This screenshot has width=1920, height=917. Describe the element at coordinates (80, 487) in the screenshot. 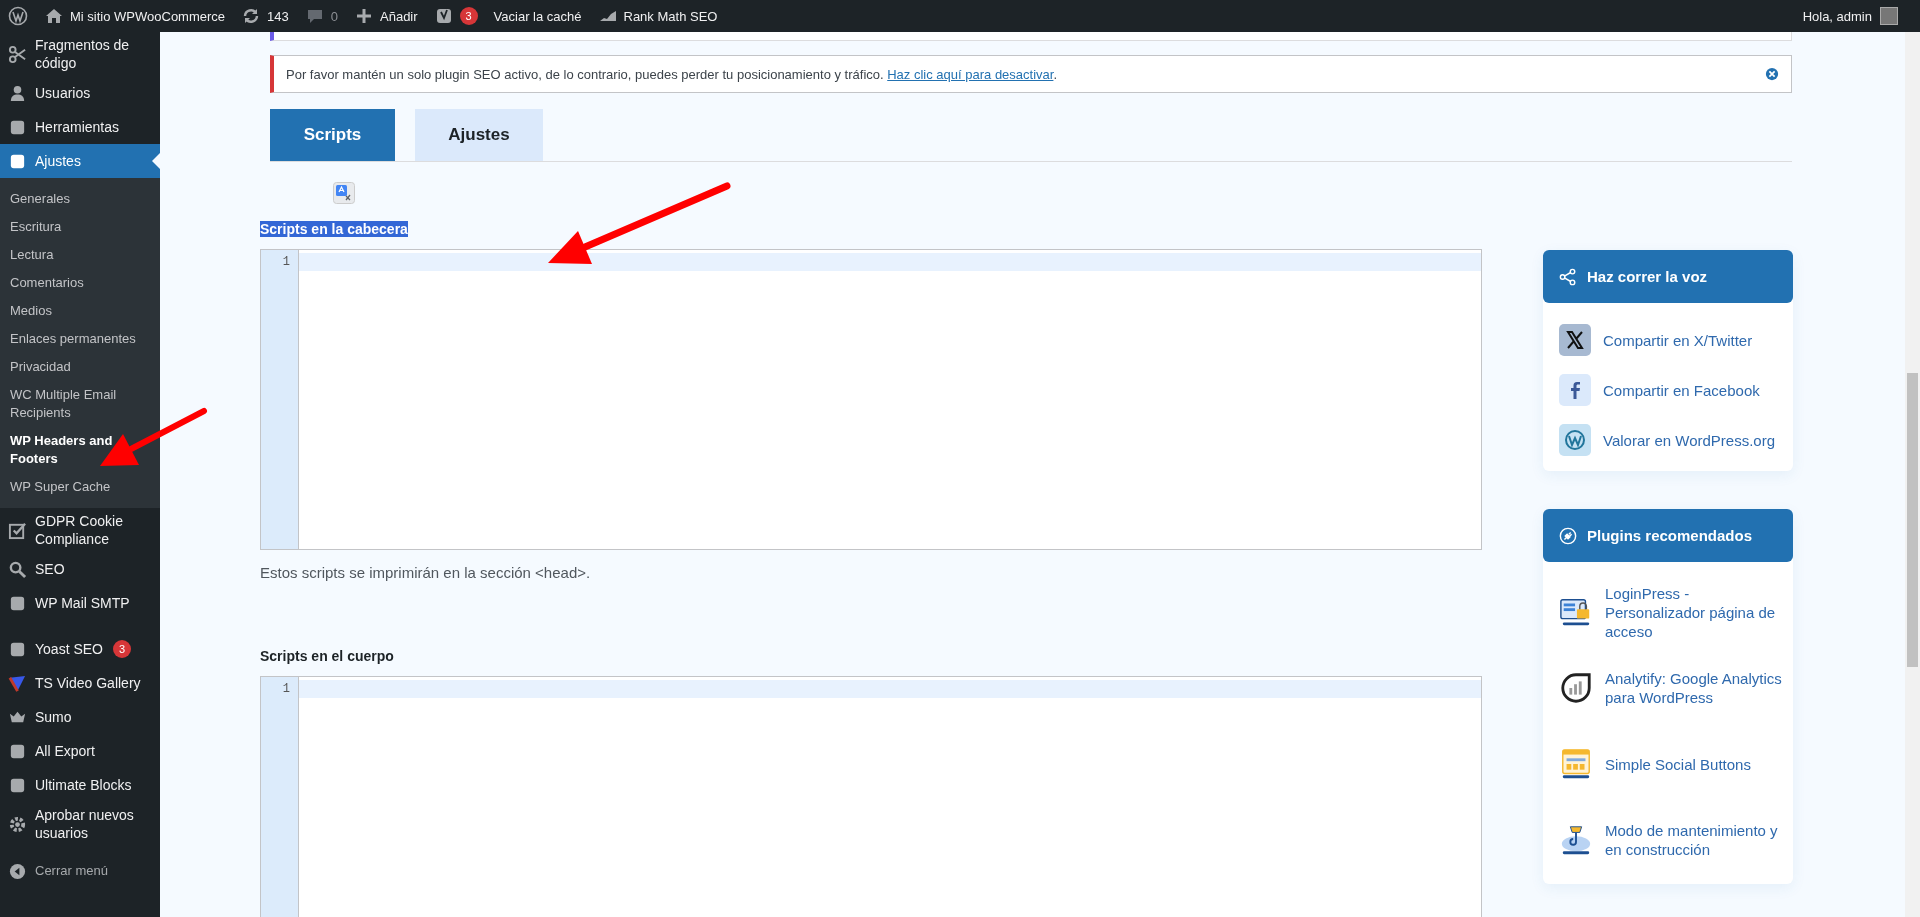

I see `submenu-item: WP Super Cache` at that location.